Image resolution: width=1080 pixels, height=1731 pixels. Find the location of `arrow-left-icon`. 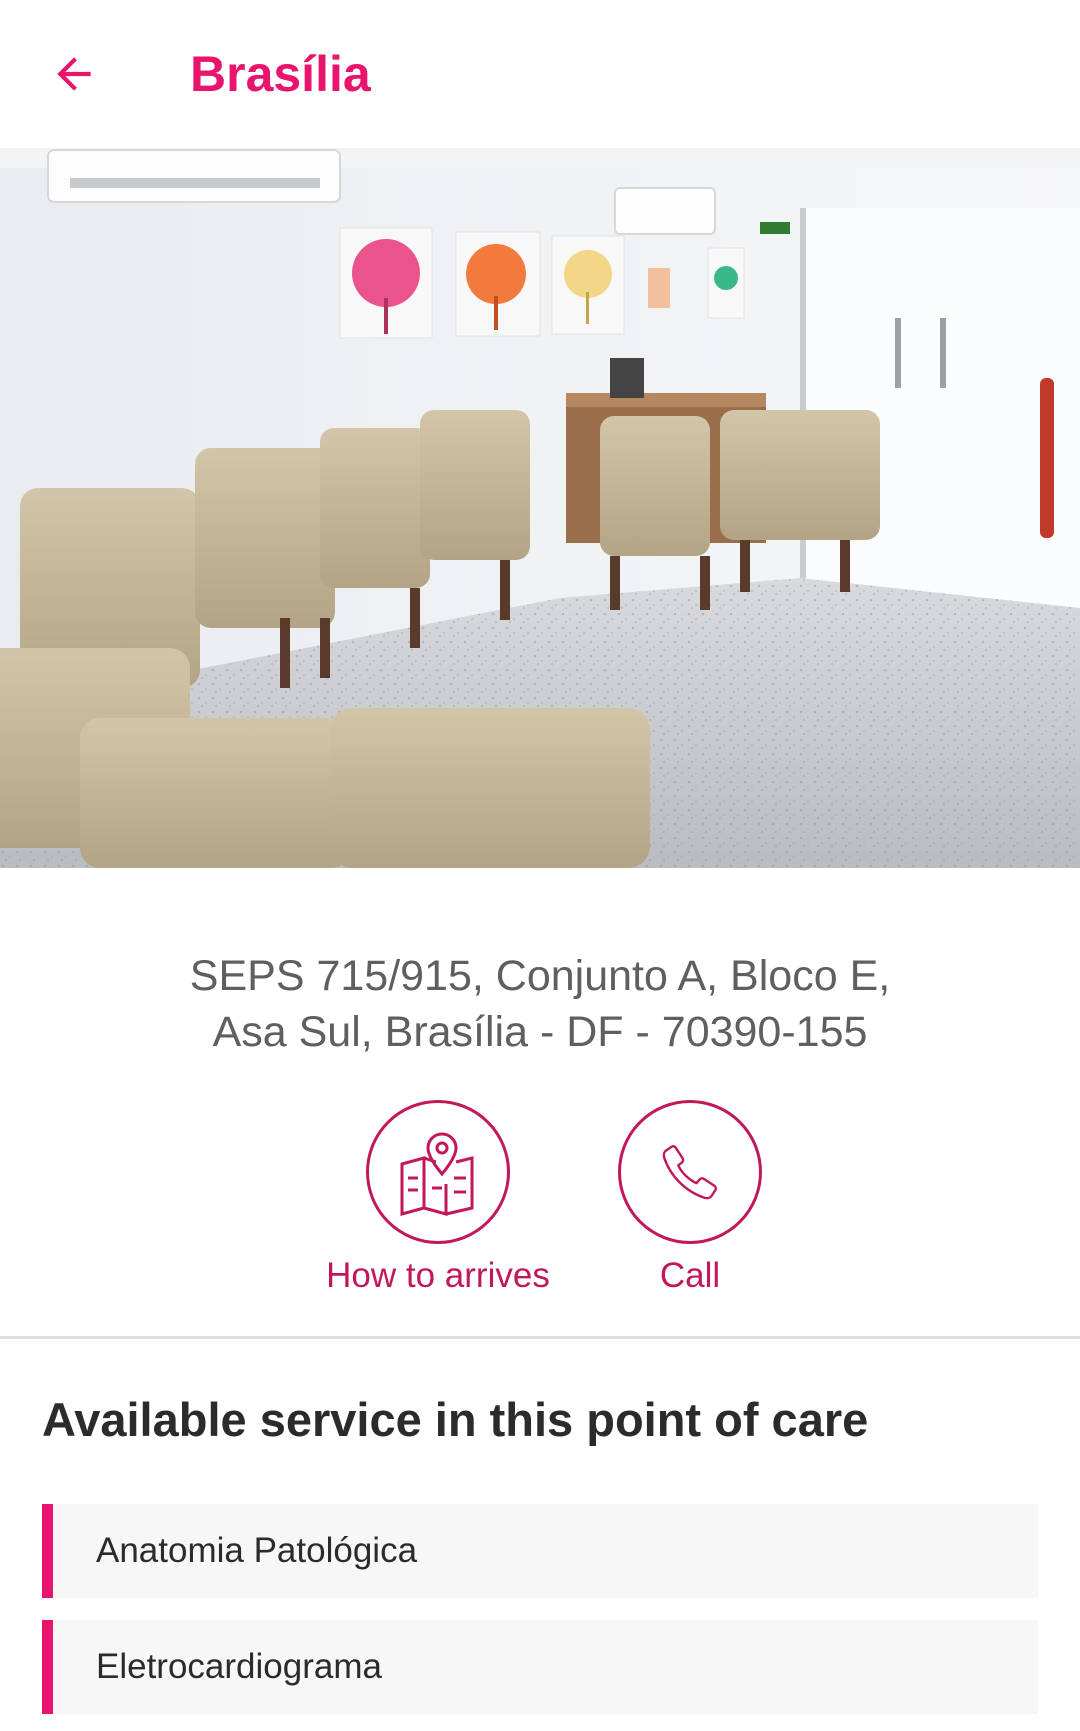

arrow-left-icon is located at coordinates (74, 74).